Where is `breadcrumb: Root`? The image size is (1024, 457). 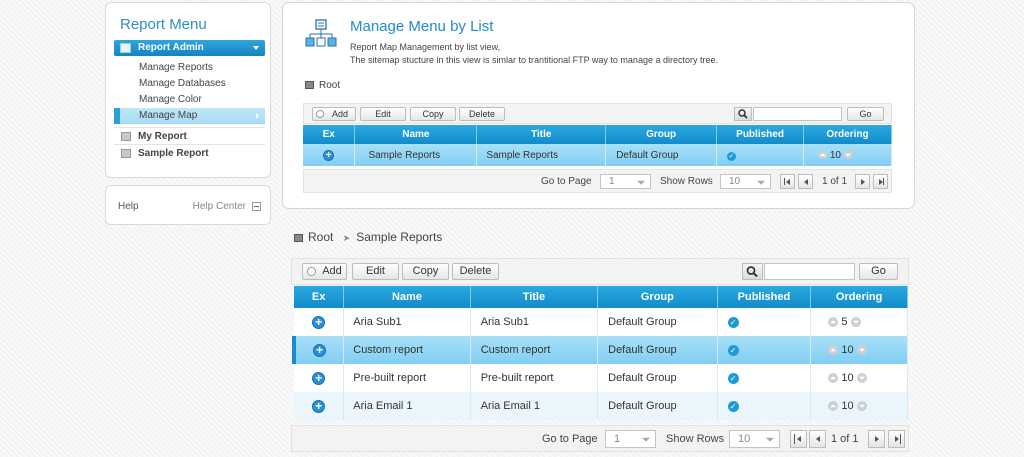 breadcrumb: Root is located at coordinates (322, 85).